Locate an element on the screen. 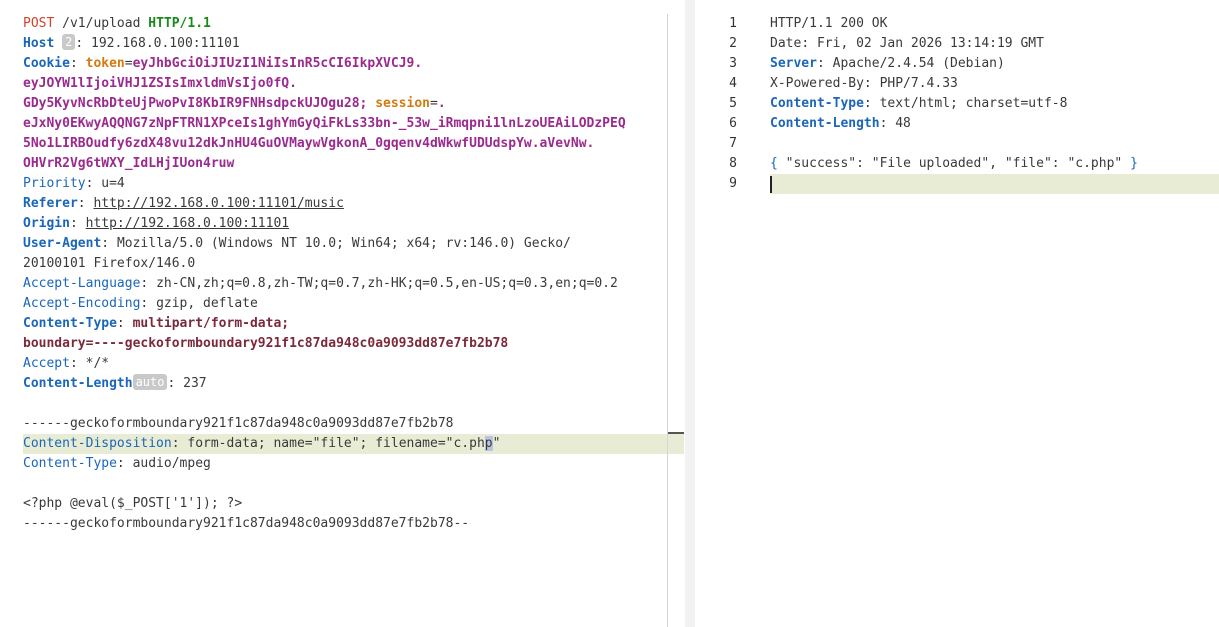 This screenshot has height=627, width=1219. header-host: Host 2: 192.168.0.100:11101 is located at coordinates (131, 42).